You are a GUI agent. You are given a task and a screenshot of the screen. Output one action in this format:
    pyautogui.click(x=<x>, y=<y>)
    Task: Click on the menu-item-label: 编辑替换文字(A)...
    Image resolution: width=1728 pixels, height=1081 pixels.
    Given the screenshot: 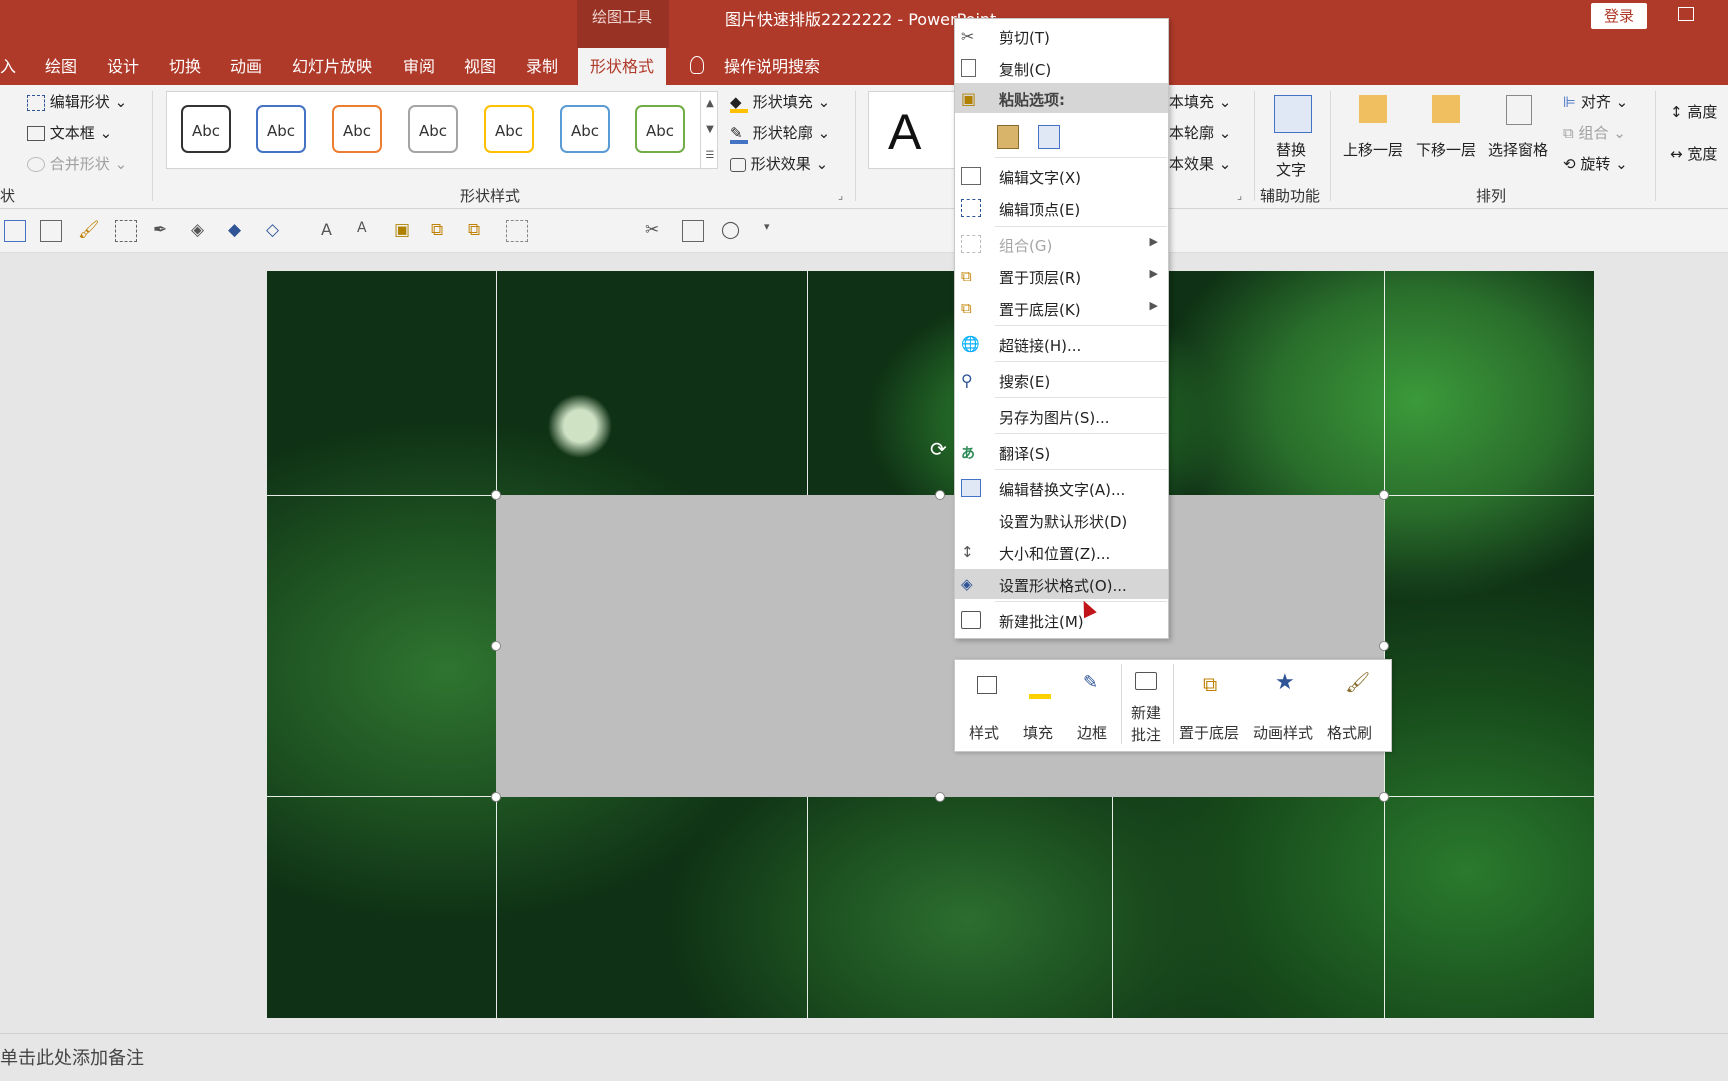 What is the action you would take?
    pyautogui.click(x=1062, y=490)
    